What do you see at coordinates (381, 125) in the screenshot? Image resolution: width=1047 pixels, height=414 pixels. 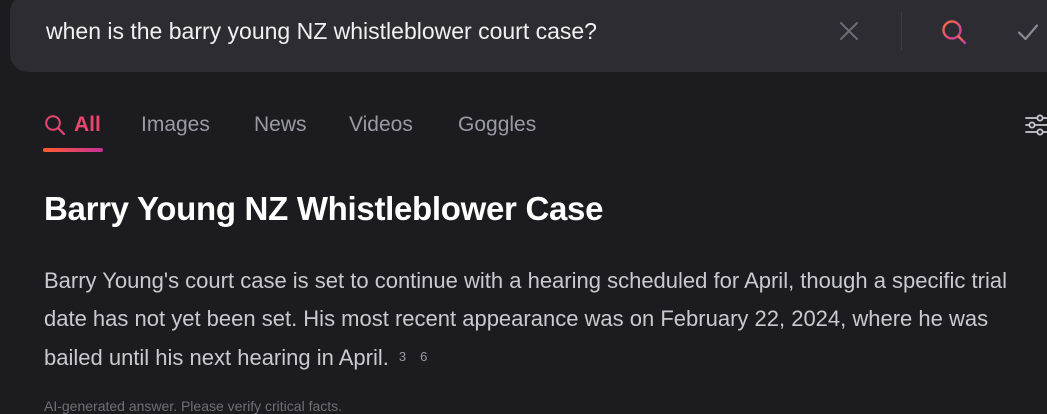 I see `tab-videos: Videos` at bounding box center [381, 125].